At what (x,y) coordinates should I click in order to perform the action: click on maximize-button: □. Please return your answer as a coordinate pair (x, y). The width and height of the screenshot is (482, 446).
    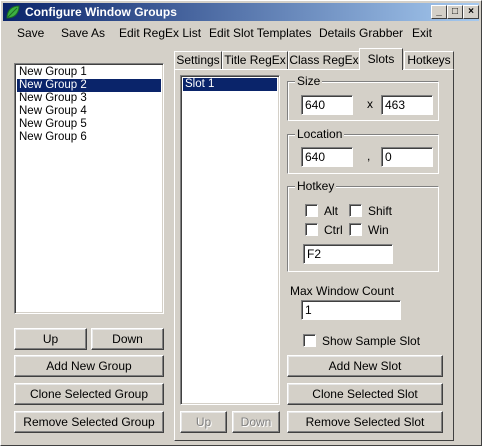
    Looking at the image, I should click on (455, 12).